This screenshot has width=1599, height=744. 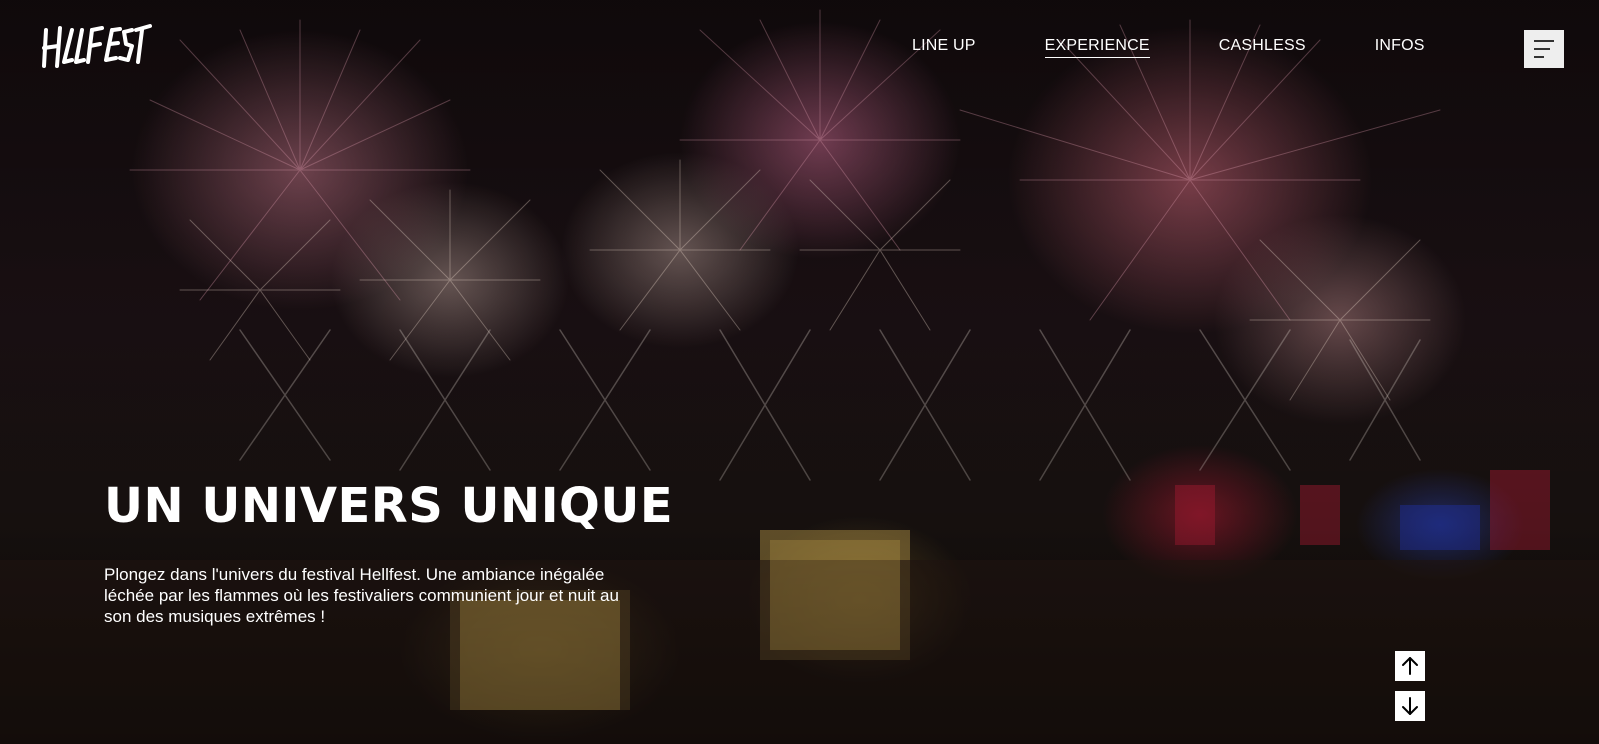 What do you see at coordinates (1168, 47) in the screenshot?
I see `main-nav: LINE UP EXPERIENCE CASHLESS INFOS` at bounding box center [1168, 47].